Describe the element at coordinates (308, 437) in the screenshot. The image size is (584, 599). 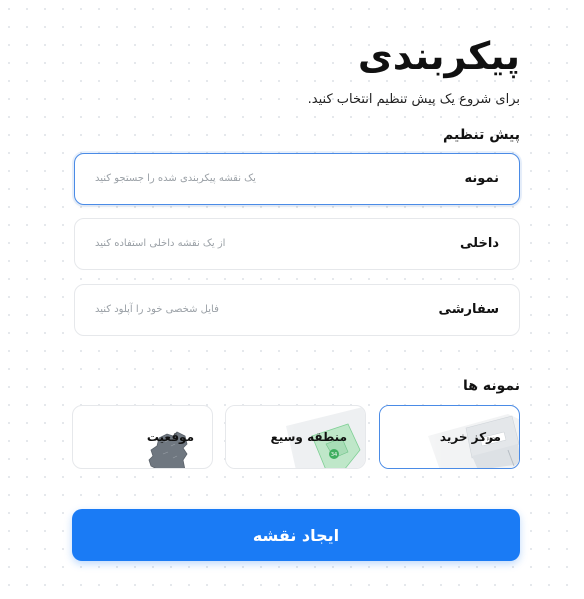
I see `sample-card-label: منطقه وسیع` at that location.